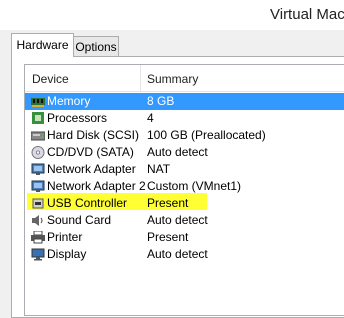 This screenshot has width=344, height=318. Describe the element at coordinates (184, 101) in the screenshot. I see `device-row-memory: Memory 8 GB` at that location.